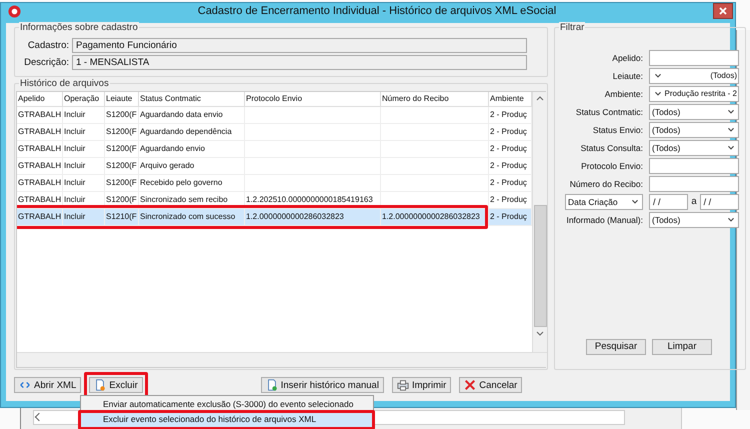  What do you see at coordinates (694, 202) in the screenshot?
I see `range-separator: a` at bounding box center [694, 202].